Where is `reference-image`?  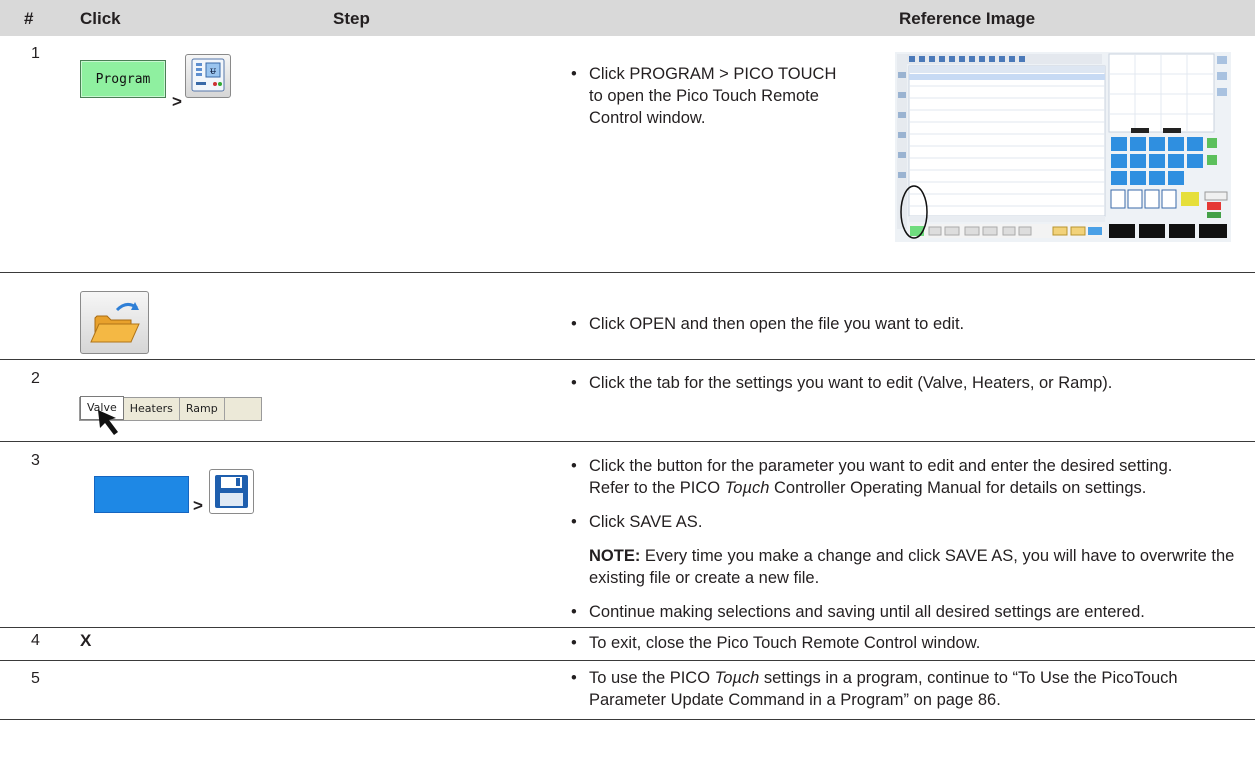
reference-image is located at coordinates (1063, 147).